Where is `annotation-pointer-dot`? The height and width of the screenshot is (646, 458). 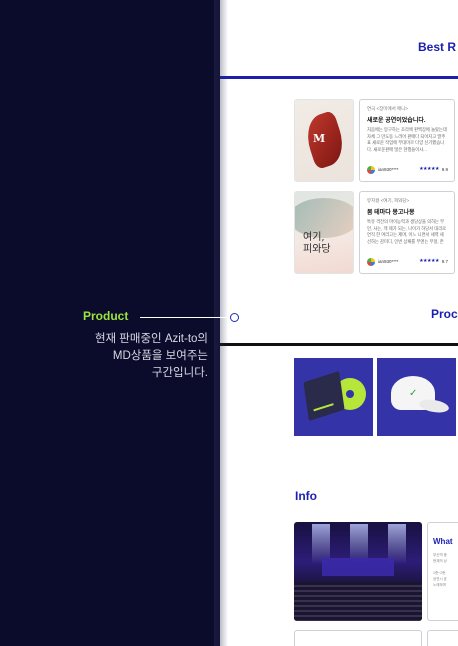 annotation-pointer-dot is located at coordinates (234, 317).